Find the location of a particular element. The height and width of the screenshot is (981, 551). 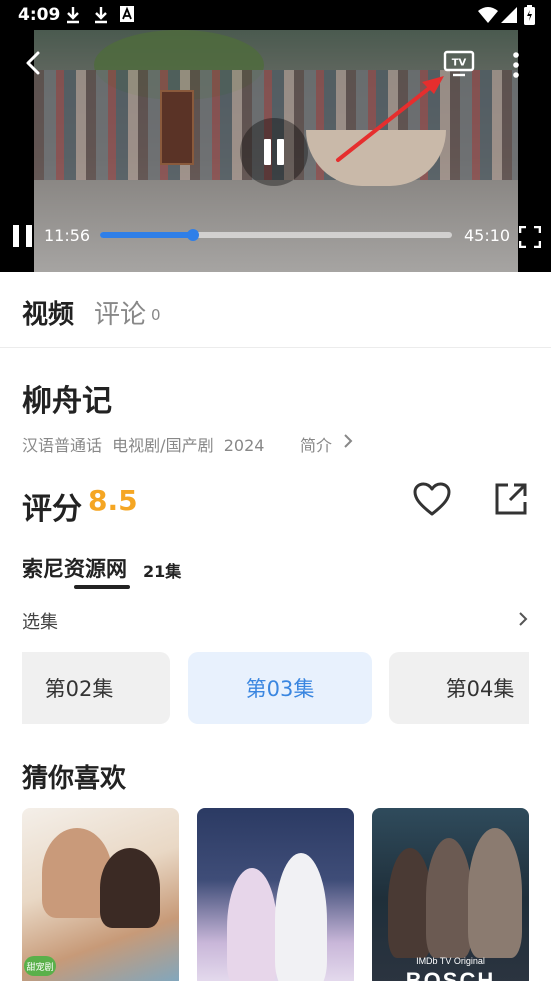

recommendation-poster: IMDb TV Original BOSCH is located at coordinates (450, 894).